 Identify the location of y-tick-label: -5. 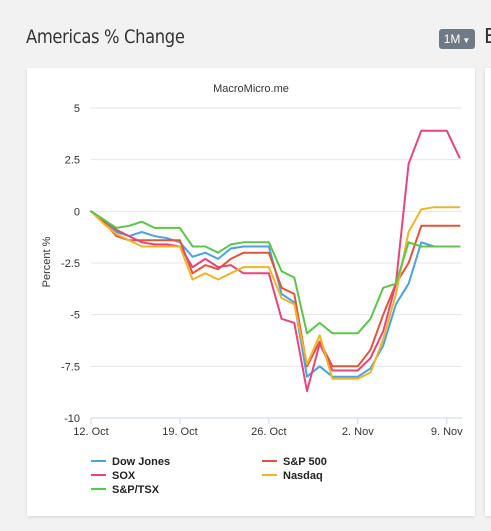
(75, 316).